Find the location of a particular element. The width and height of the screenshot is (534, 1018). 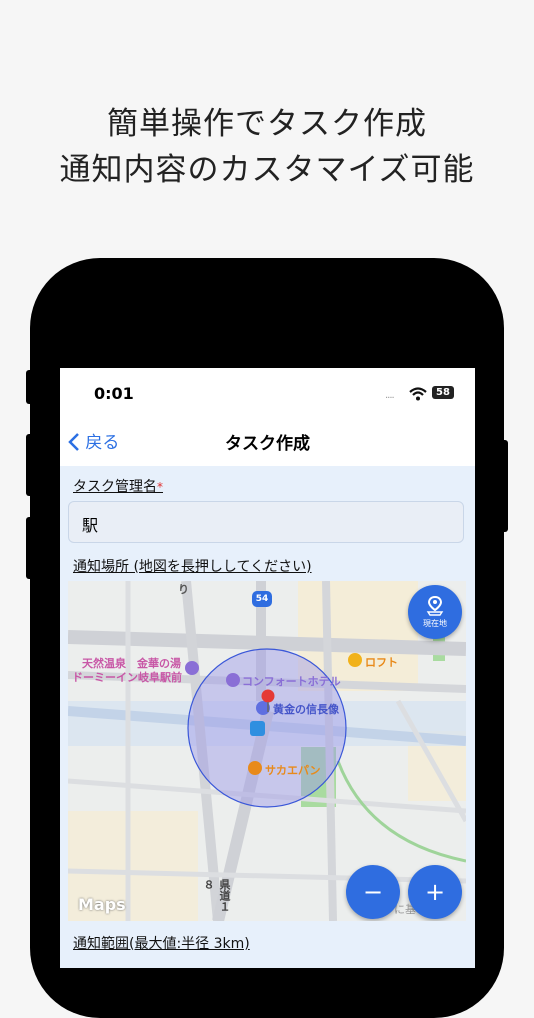

route-badge: 54 is located at coordinates (262, 599).